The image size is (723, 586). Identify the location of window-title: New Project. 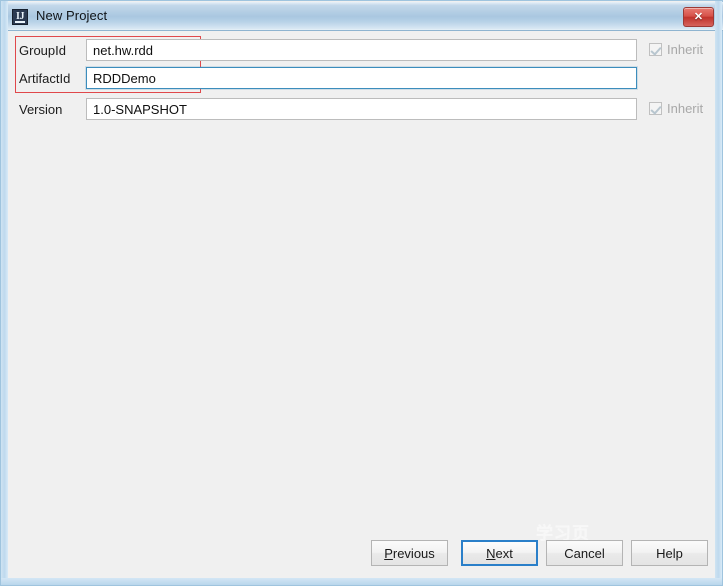
(72, 15).